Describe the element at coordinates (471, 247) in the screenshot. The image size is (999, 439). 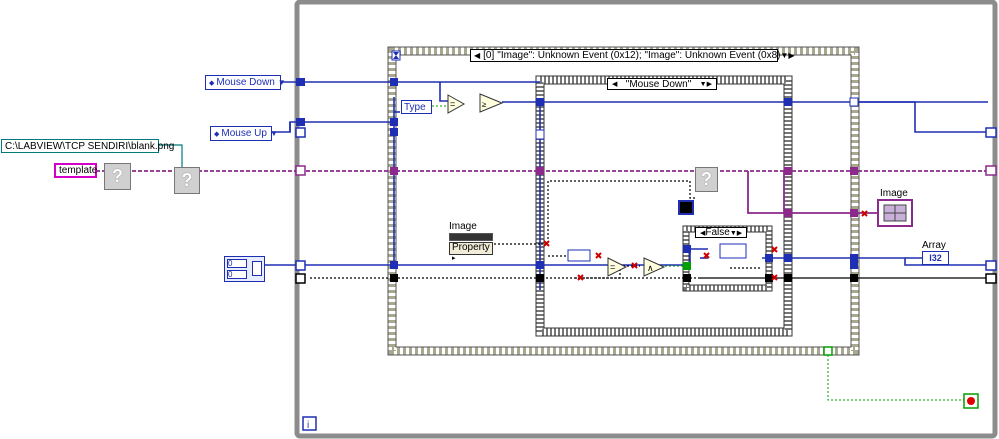
I see `property-item-label: Property` at that location.